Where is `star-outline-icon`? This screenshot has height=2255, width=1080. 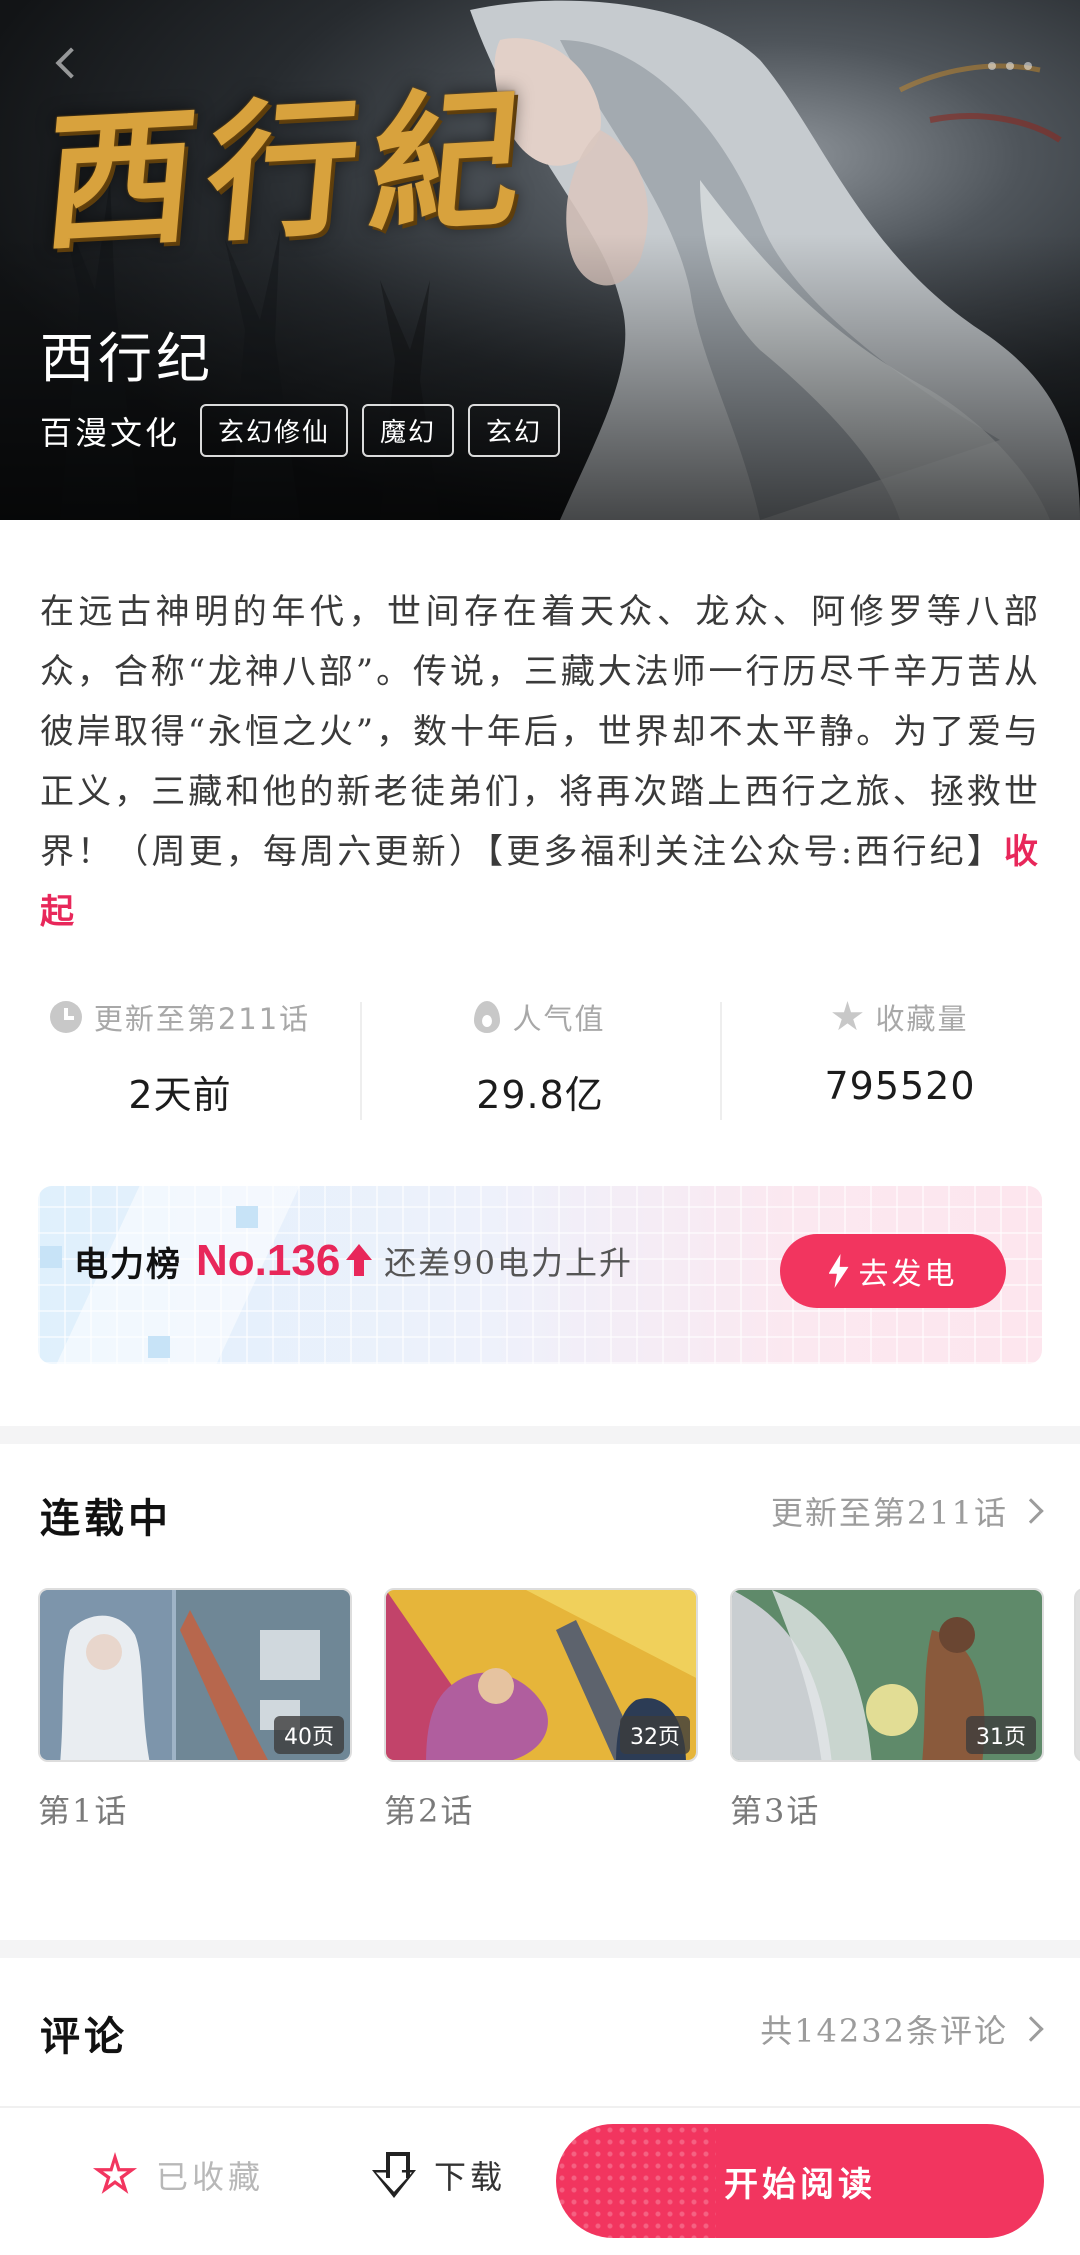 star-outline-icon is located at coordinates (115, 2173).